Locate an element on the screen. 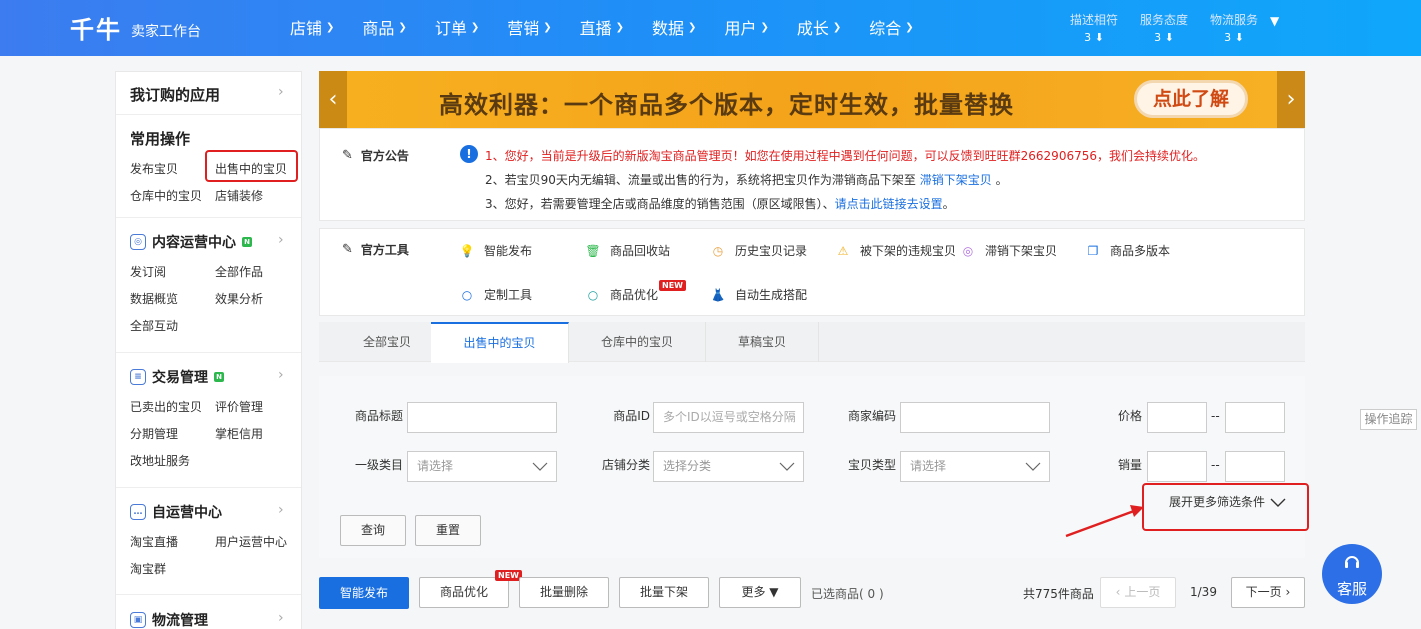 This screenshot has width=1421, height=629. sidebar-link-data-overview: 数据概览 is located at coordinates (154, 298).